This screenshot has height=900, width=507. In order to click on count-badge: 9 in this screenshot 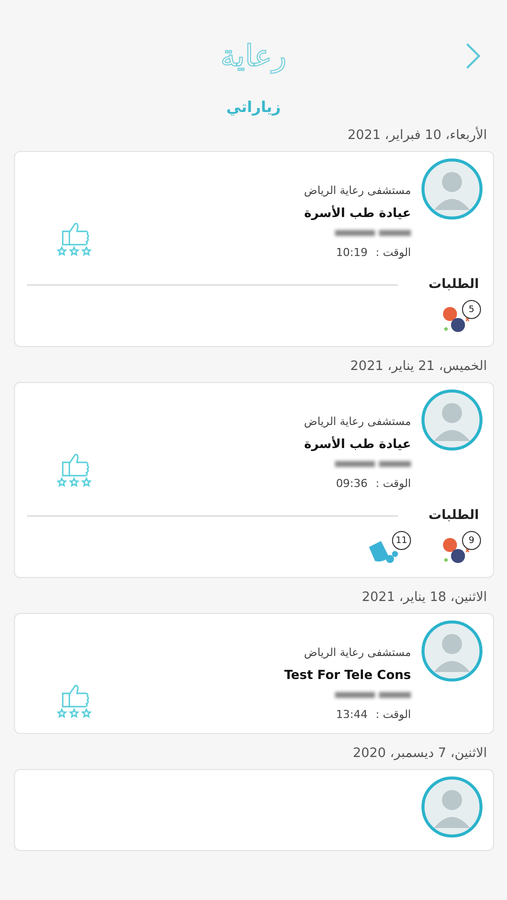, I will do `click(471, 540)`.